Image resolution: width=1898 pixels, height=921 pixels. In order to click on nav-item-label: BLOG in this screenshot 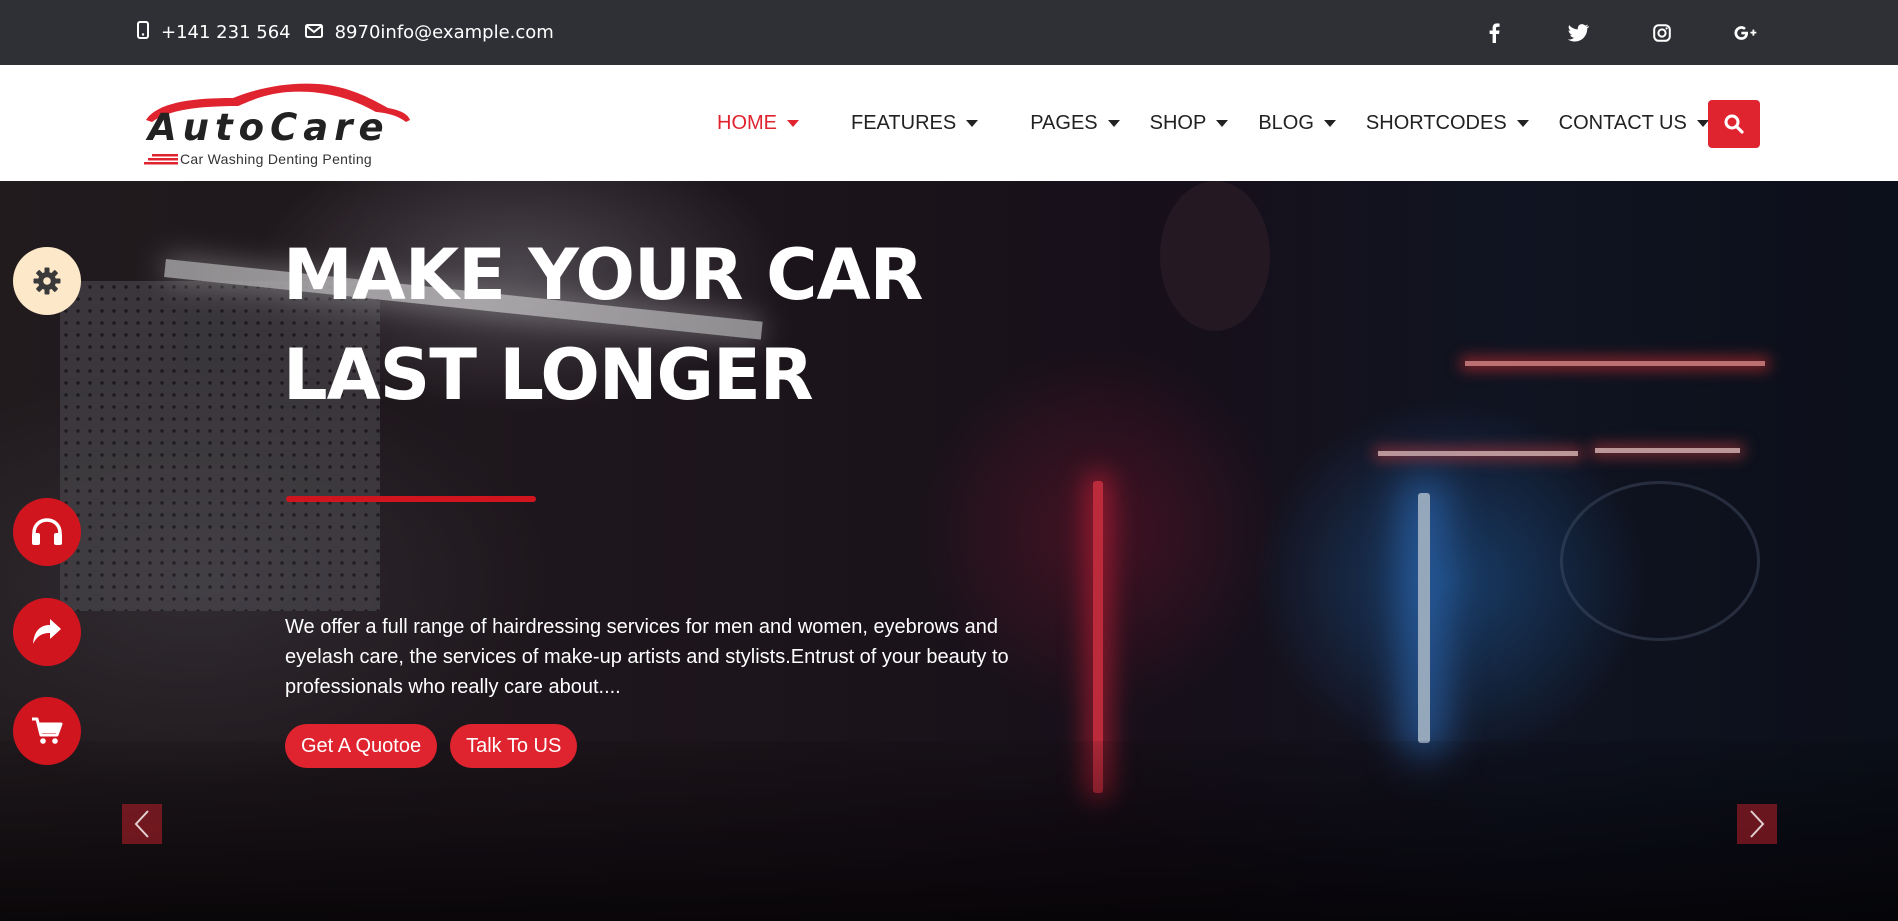, I will do `click(1286, 122)`.